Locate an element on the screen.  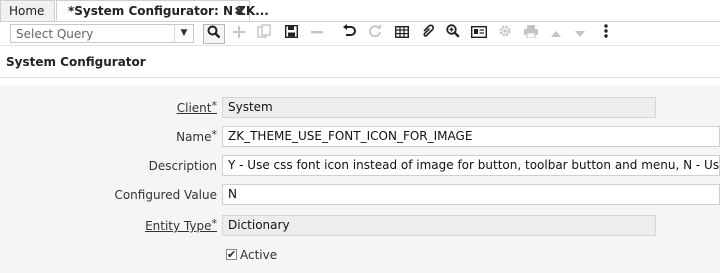
configured-value-label: Configured Value is located at coordinates (165, 195).